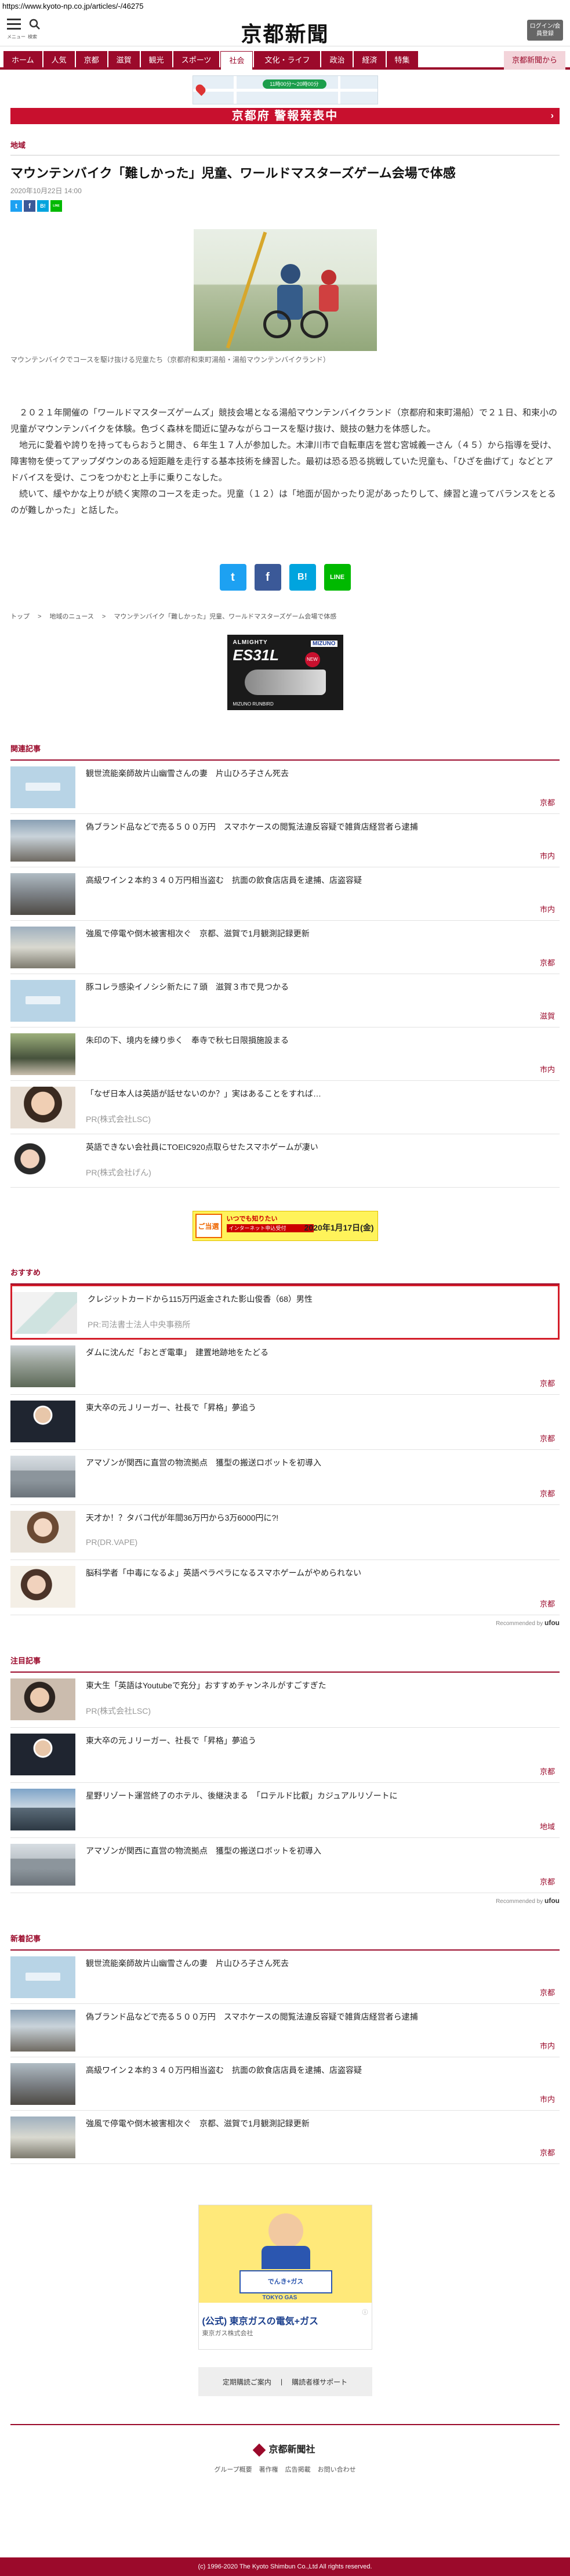 This screenshot has width=570, height=2576. What do you see at coordinates (269, 2469) in the screenshot?
I see `footer-nav-link: 著作権` at bounding box center [269, 2469].